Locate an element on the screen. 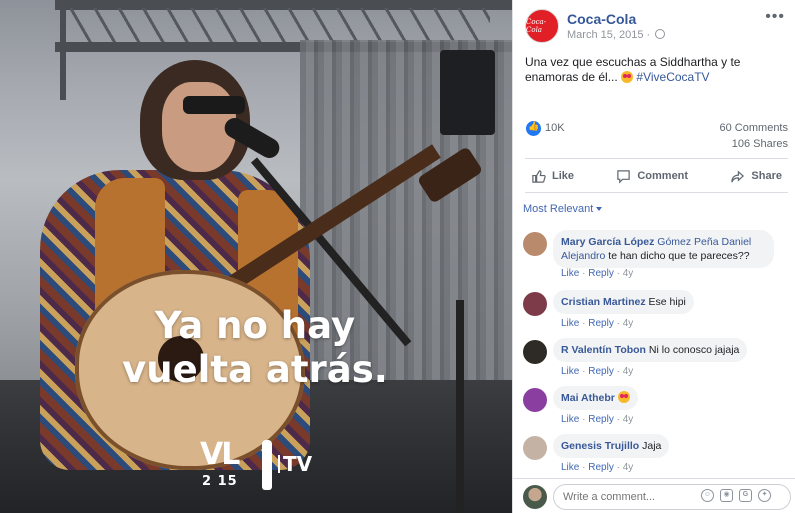 The height and width of the screenshot is (513, 795). overlay-line-1: Ya no hay is located at coordinates (255, 325).